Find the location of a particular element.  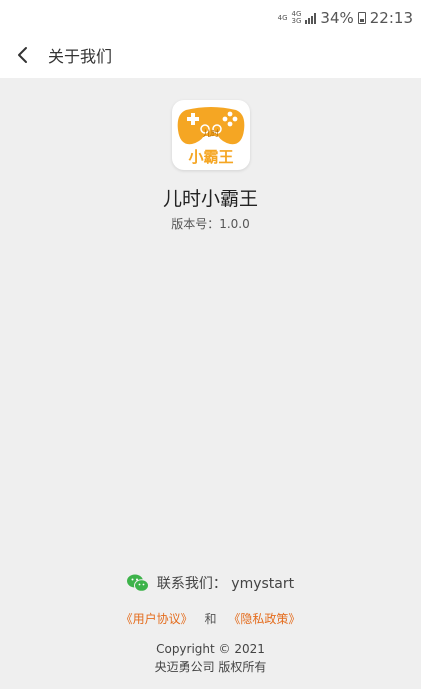

battery-percent: 34% is located at coordinates (337, 18).